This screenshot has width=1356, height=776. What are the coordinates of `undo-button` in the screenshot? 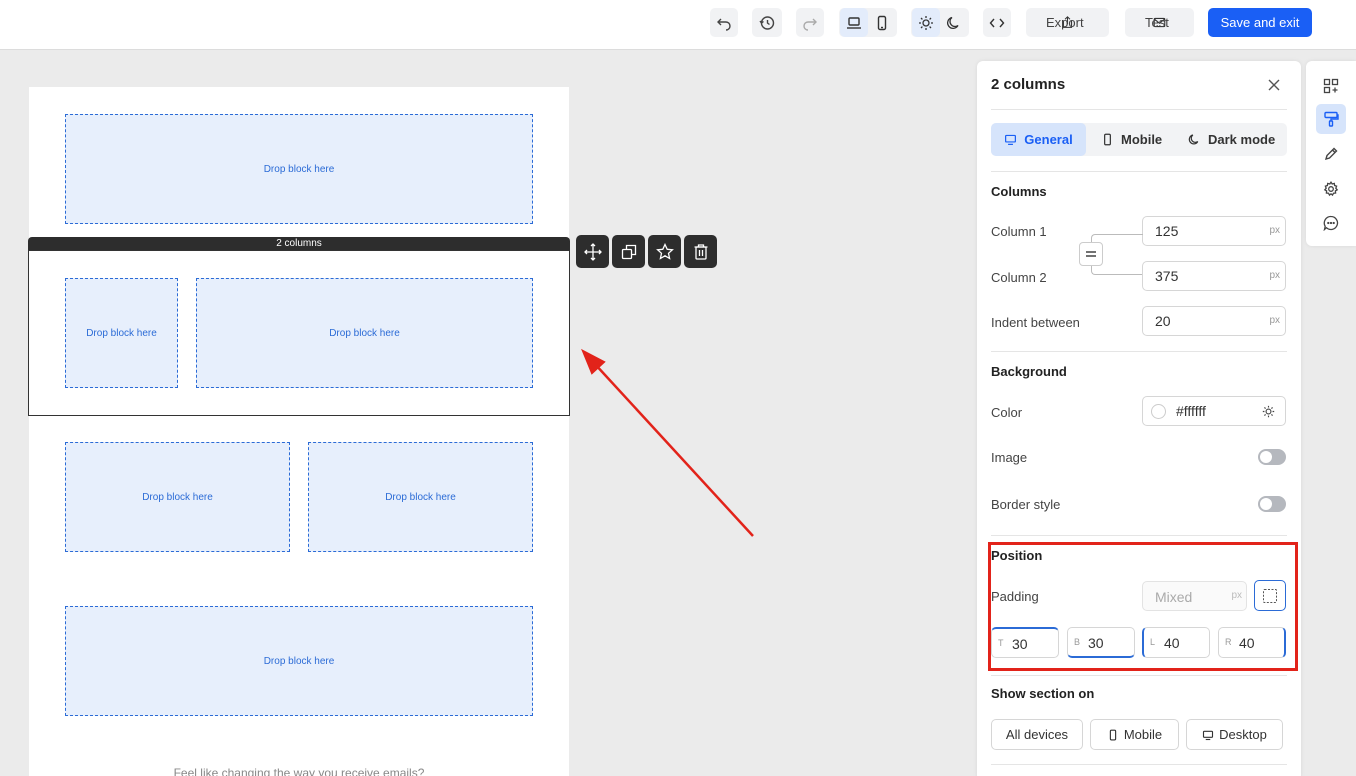 It's located at (724, 22).